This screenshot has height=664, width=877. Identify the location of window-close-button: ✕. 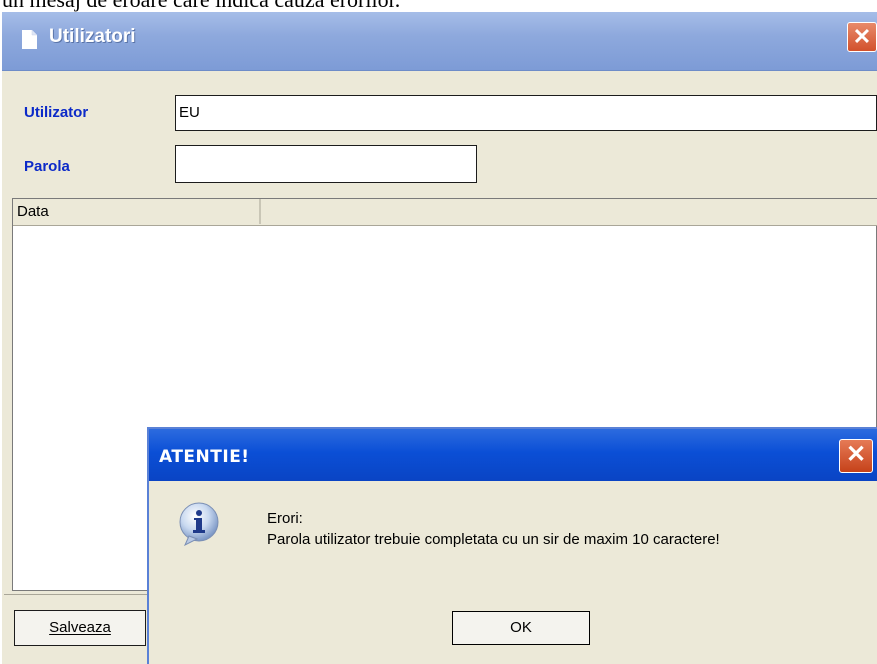
(862, 37).